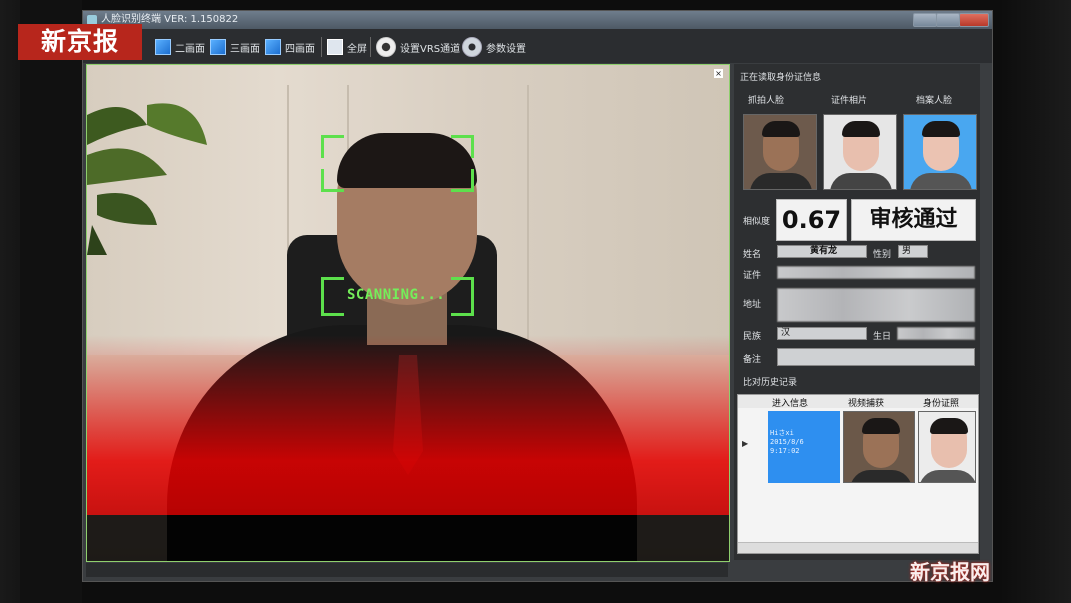 The width and height of the screenshot is (1071, 603). I want to click on settings-button: 参数设置, so click(494, 47).